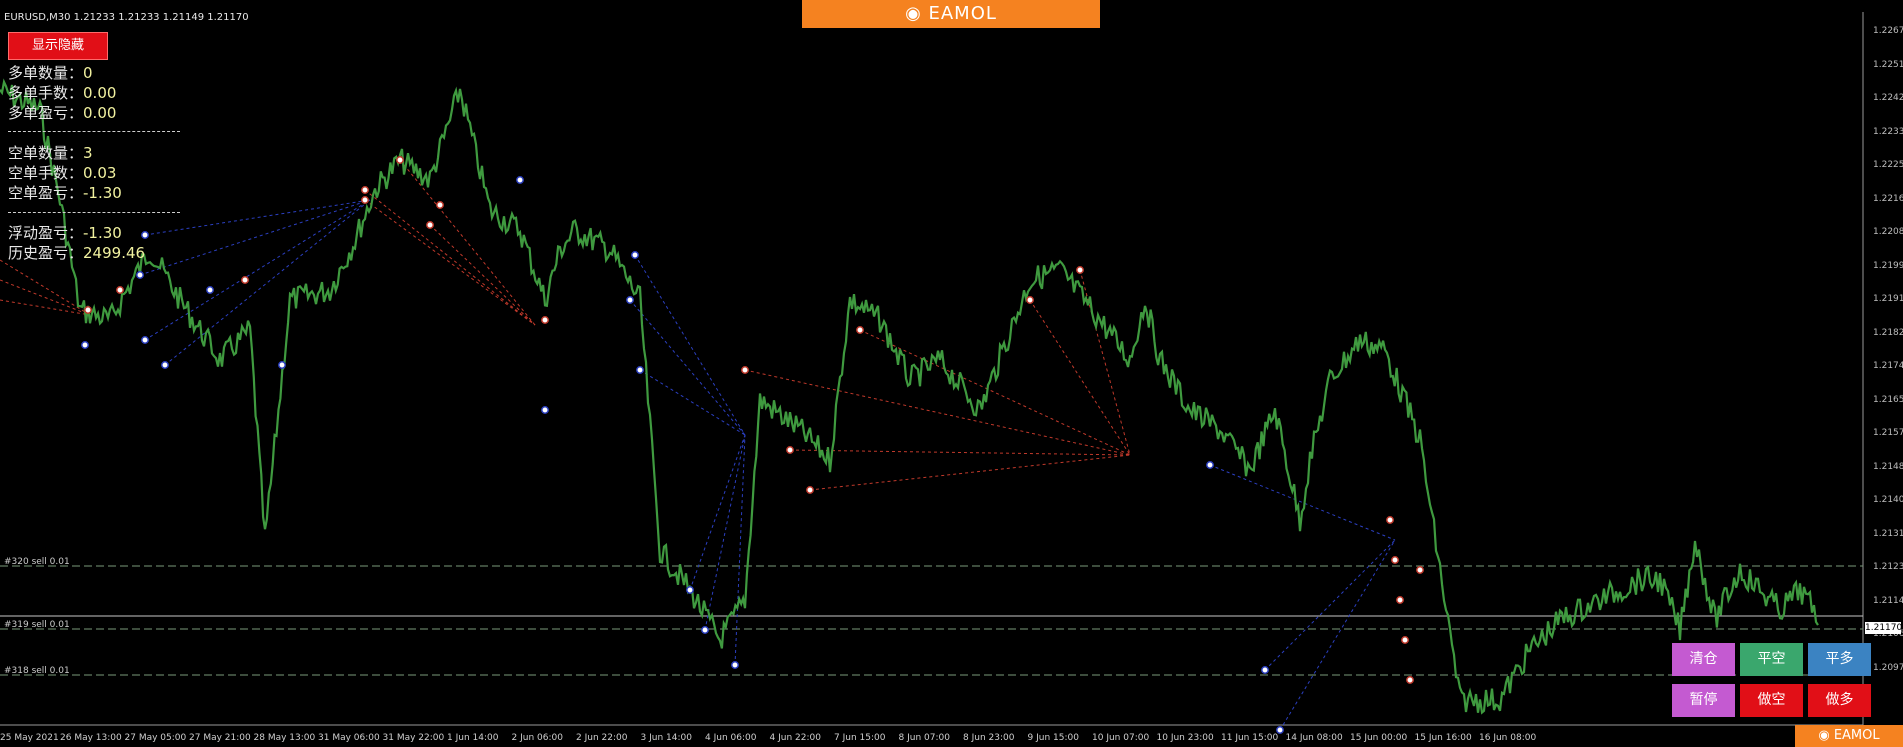  Describe the element at coordinates (924, 738) in the screenshot. I see `time-tick-label: 8 Jun 07:00` at that location.